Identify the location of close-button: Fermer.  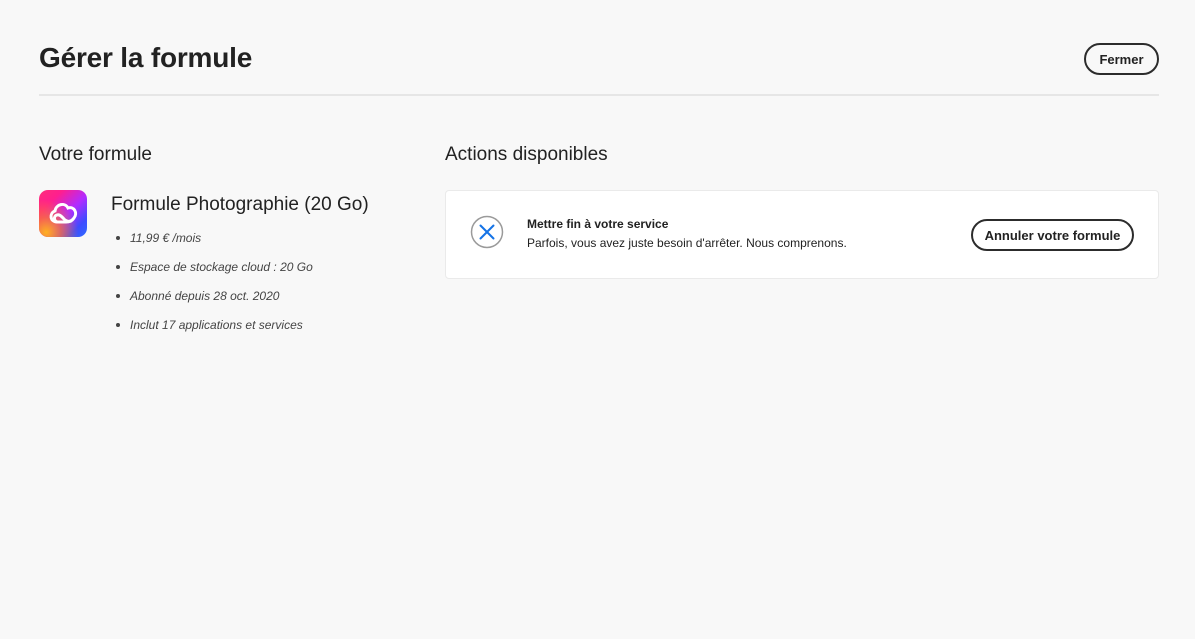
(1121, 59).